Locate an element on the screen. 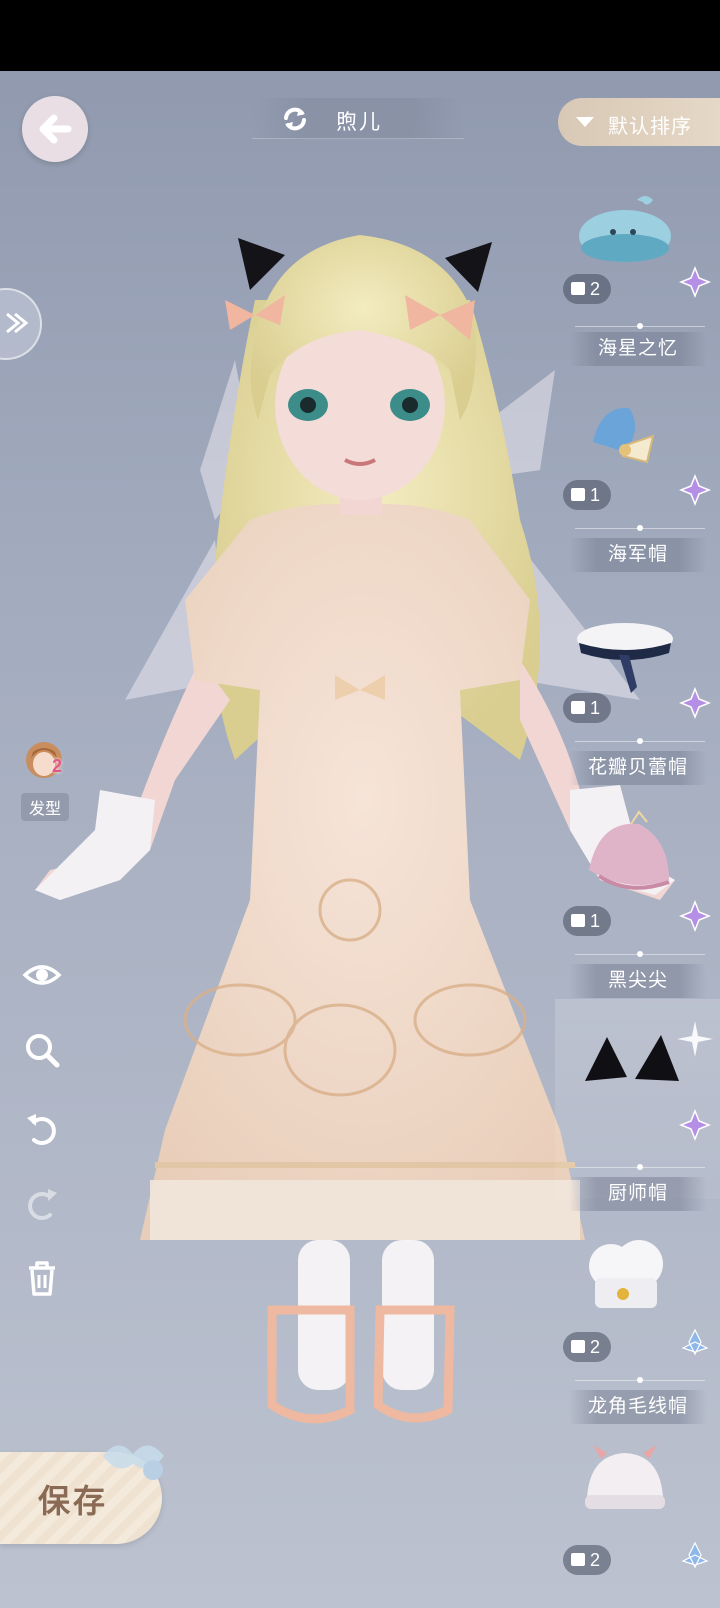 This screenshot has width=720, height=1608. chevron-right-icon is located at coordinates (17, 323).